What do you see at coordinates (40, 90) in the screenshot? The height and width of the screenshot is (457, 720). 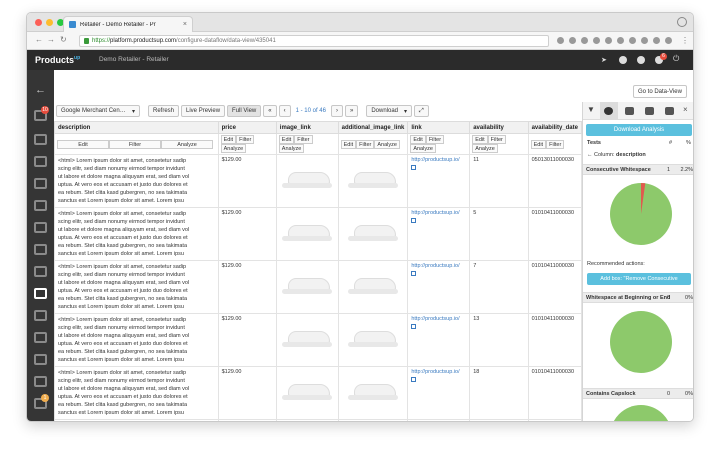 I see `back-arrow-icon: ←` at bounding box center [40, 90].